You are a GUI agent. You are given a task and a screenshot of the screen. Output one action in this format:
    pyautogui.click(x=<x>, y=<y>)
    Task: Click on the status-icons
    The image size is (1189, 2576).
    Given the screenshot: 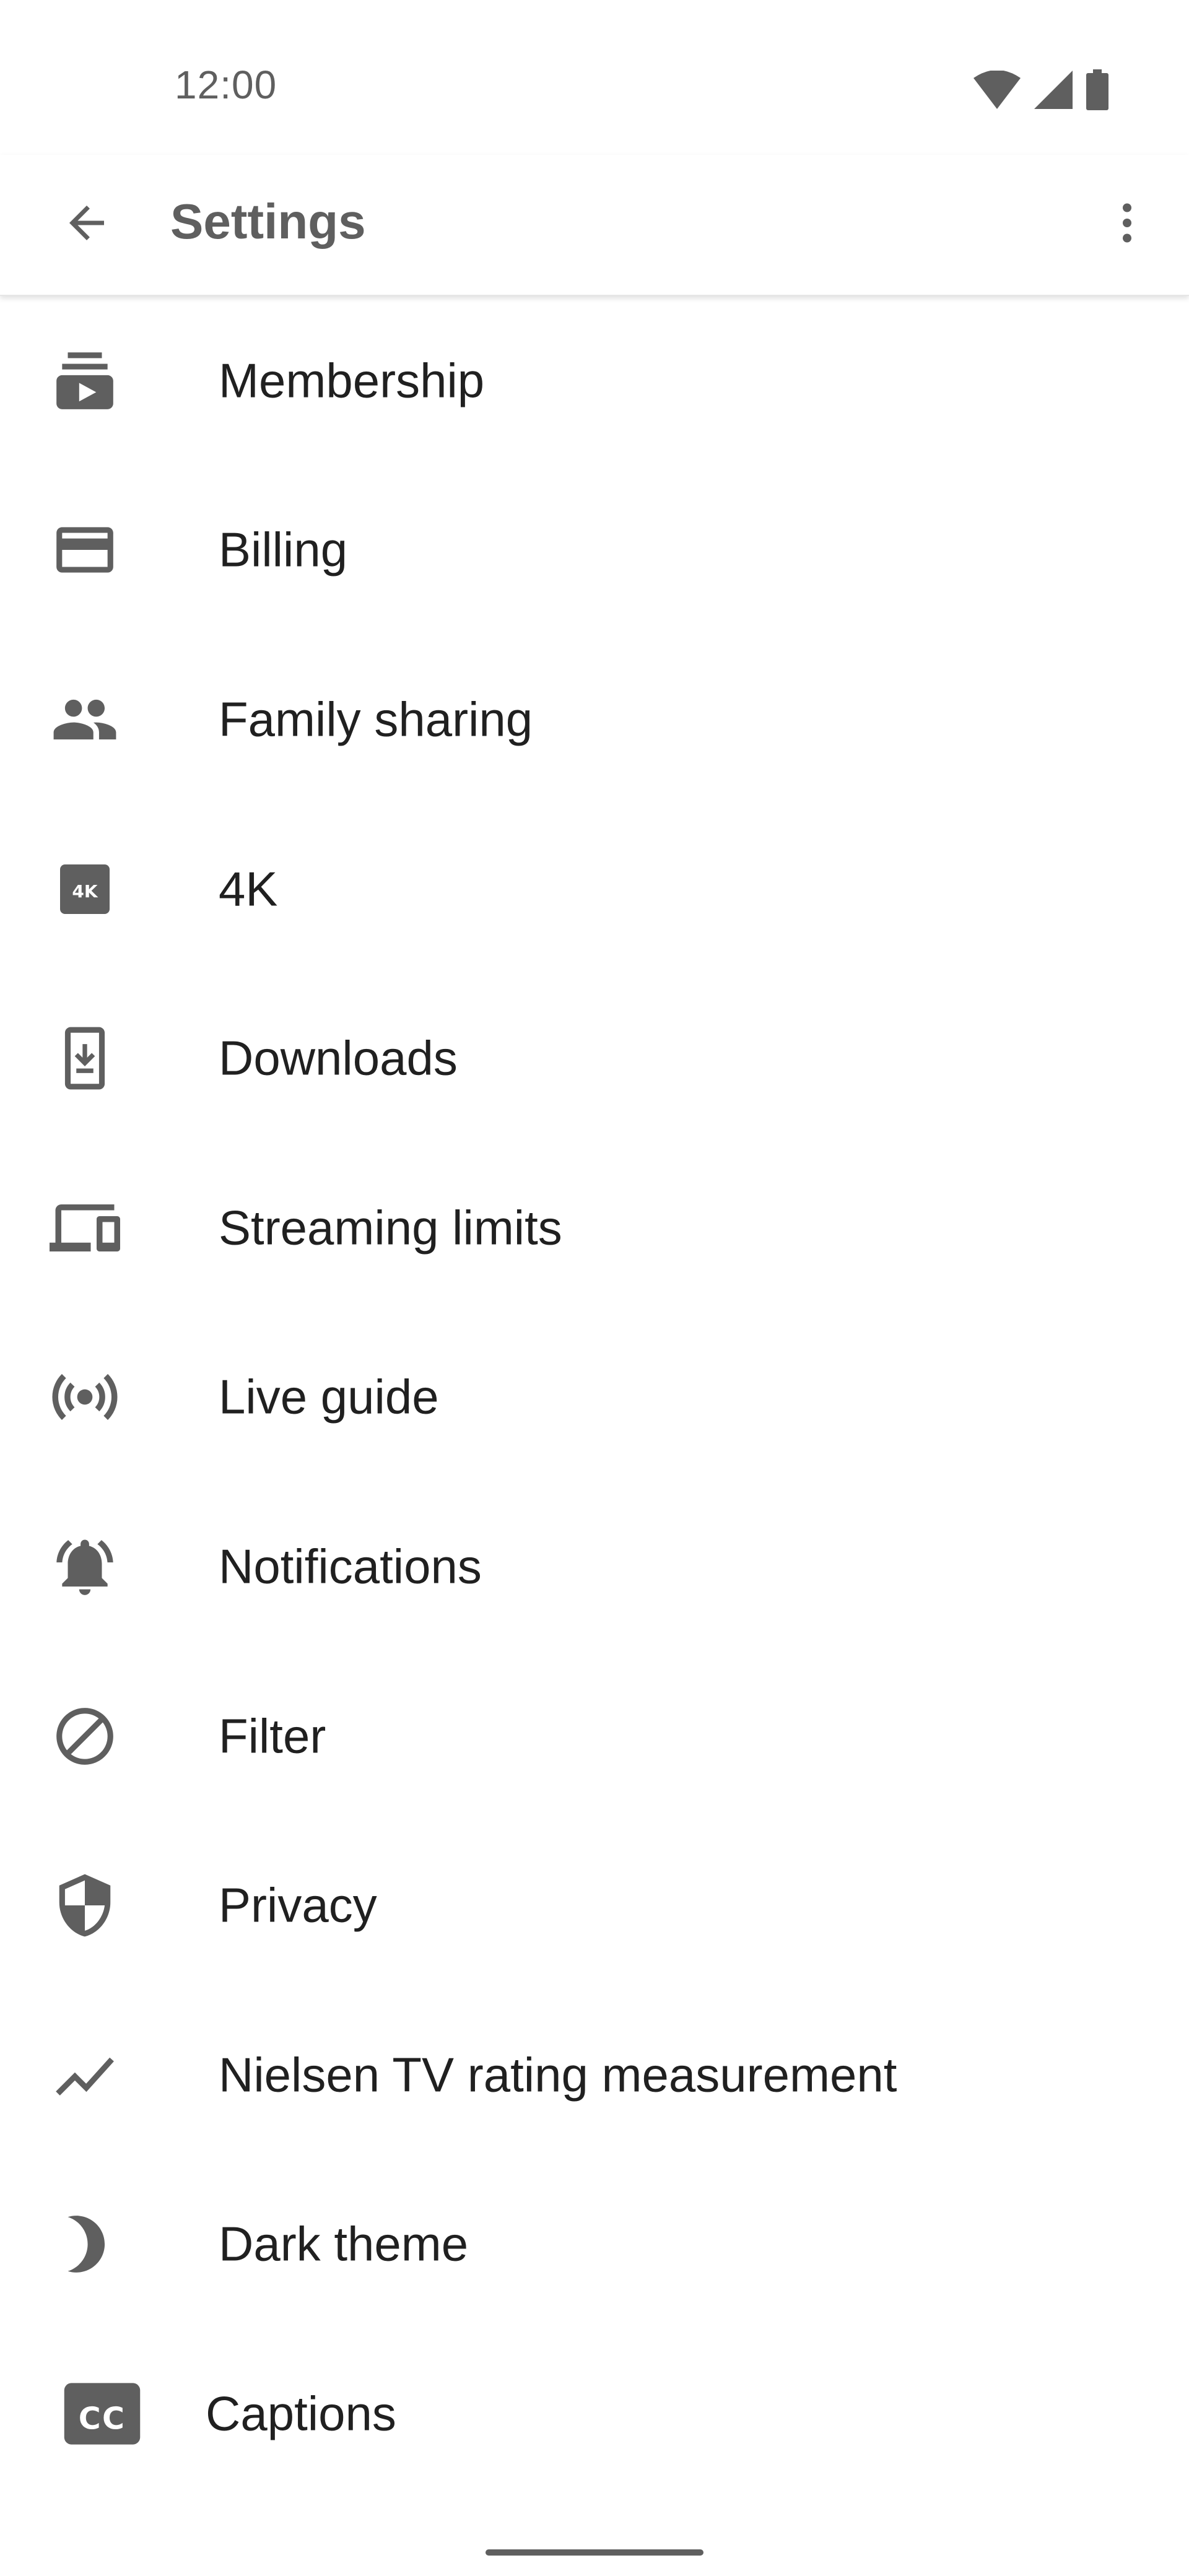 What is the action you would take?
    pyautogui.click(x=1040, y=89)
    